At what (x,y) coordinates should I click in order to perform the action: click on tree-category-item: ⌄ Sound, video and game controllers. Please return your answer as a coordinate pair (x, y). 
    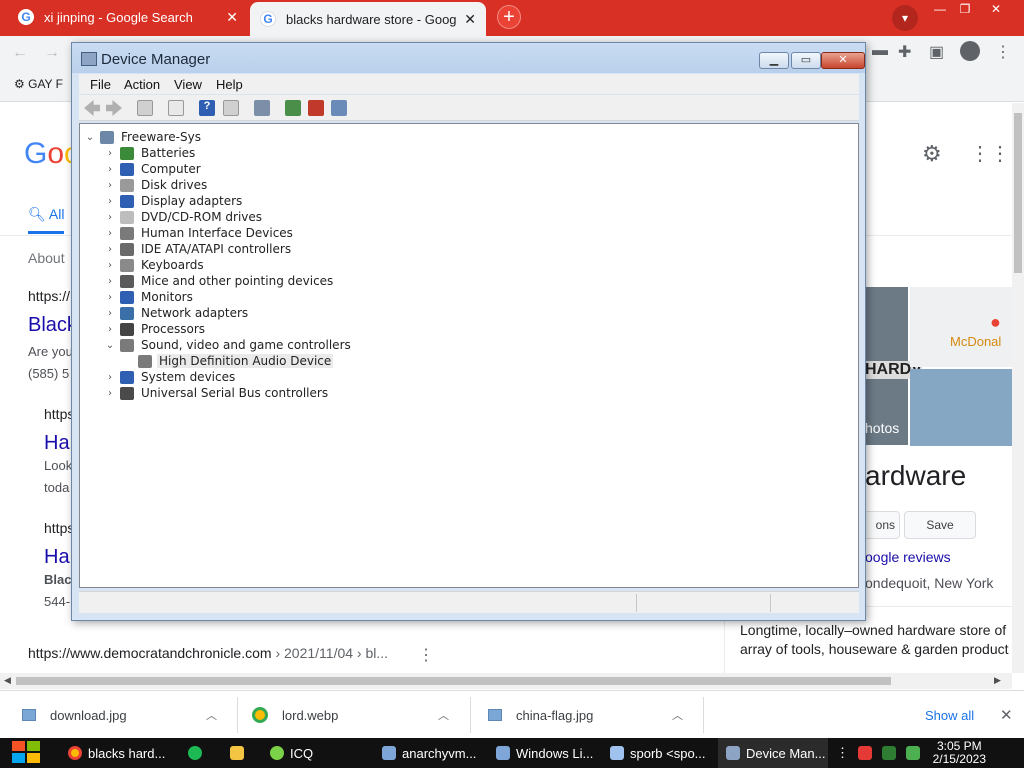
    Looking at the image, I should click on (227, 345).